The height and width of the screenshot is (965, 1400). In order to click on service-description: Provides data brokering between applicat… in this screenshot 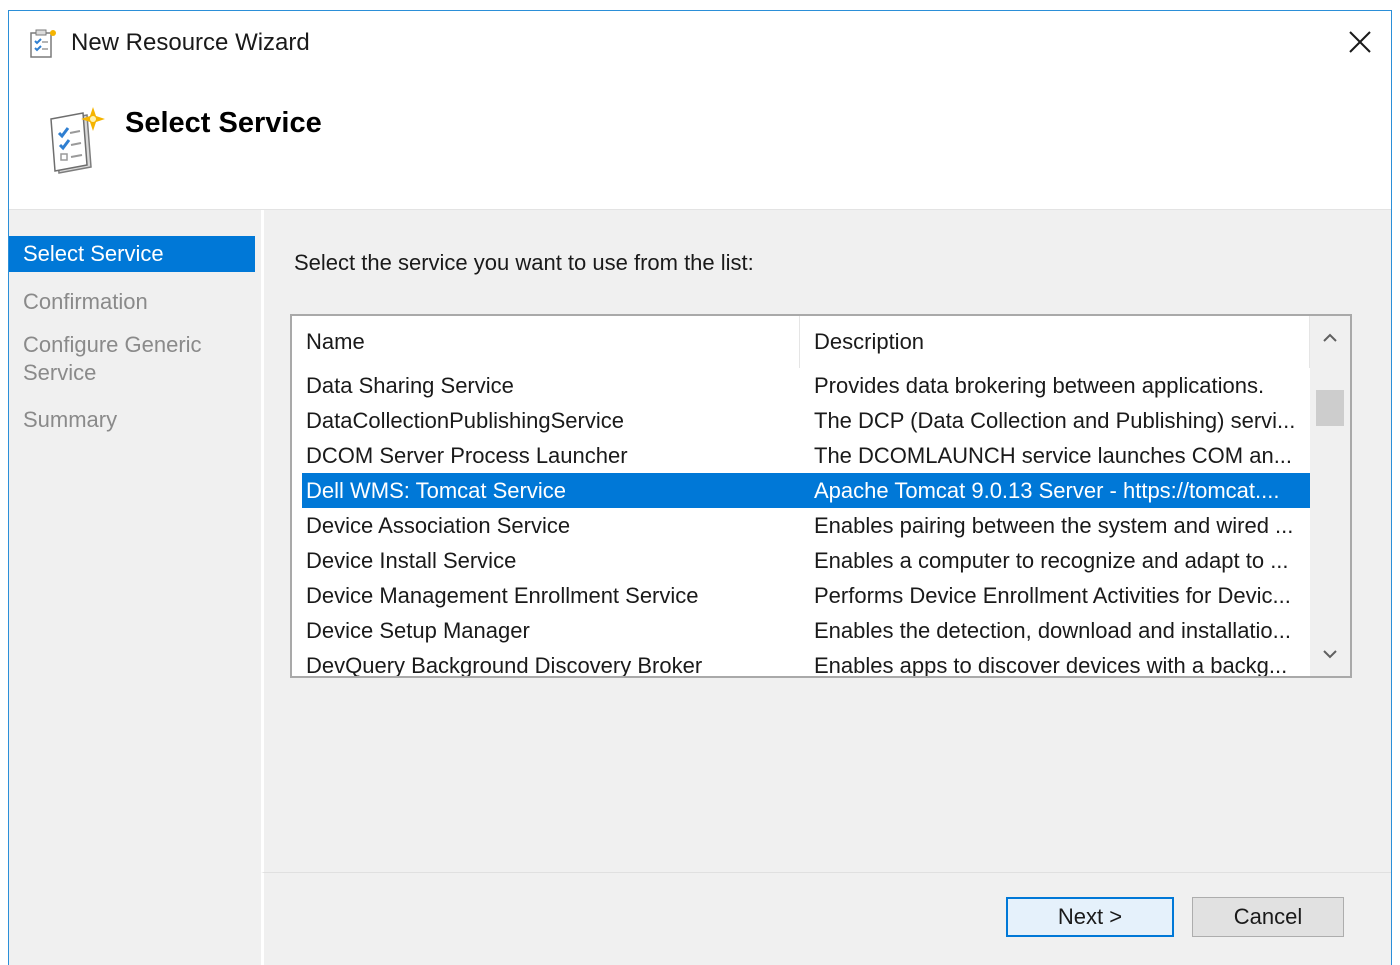, I will do `click(1039, 385)`.